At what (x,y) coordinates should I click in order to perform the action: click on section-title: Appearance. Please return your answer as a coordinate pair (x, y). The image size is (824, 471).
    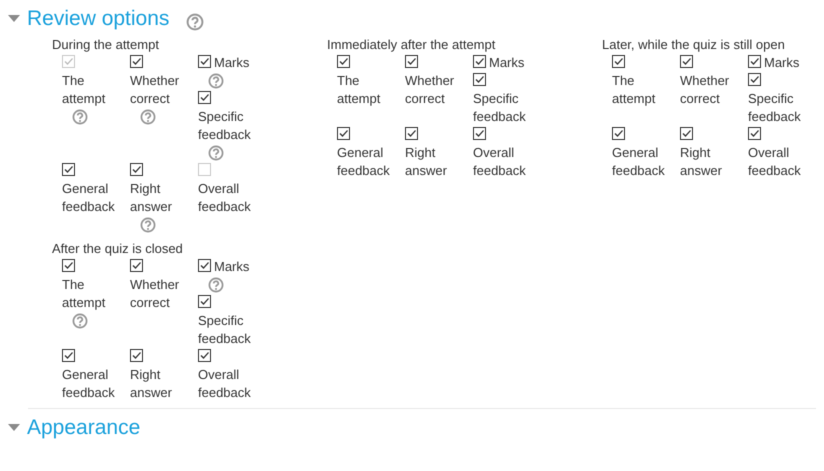
    Looking at the image, I should click on (83, 428).